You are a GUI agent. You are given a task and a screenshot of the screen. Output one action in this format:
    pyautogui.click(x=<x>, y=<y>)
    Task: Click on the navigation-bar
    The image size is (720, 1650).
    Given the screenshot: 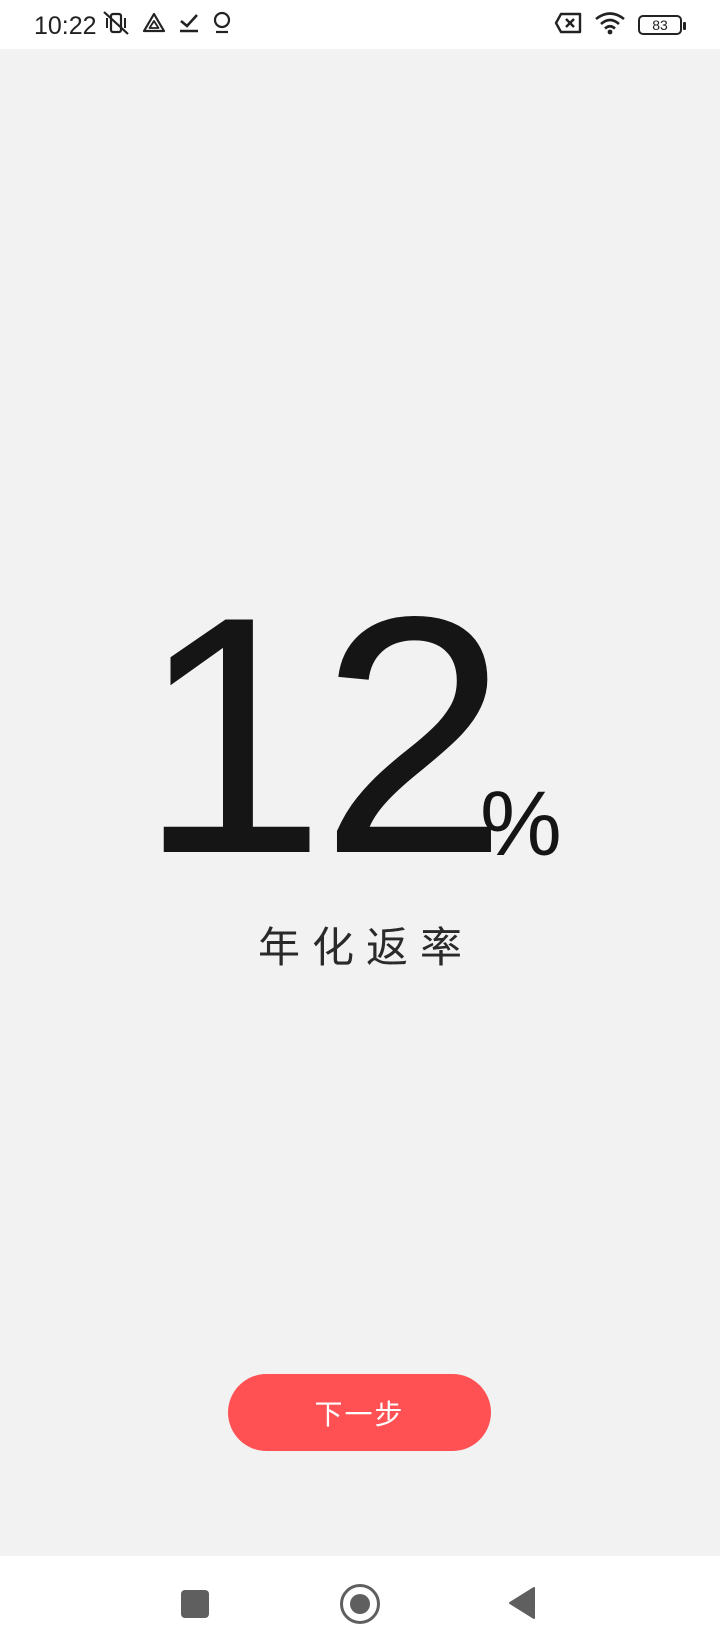 What is the action you would take?
    pyautogui.click(x=360, y=1603)
    